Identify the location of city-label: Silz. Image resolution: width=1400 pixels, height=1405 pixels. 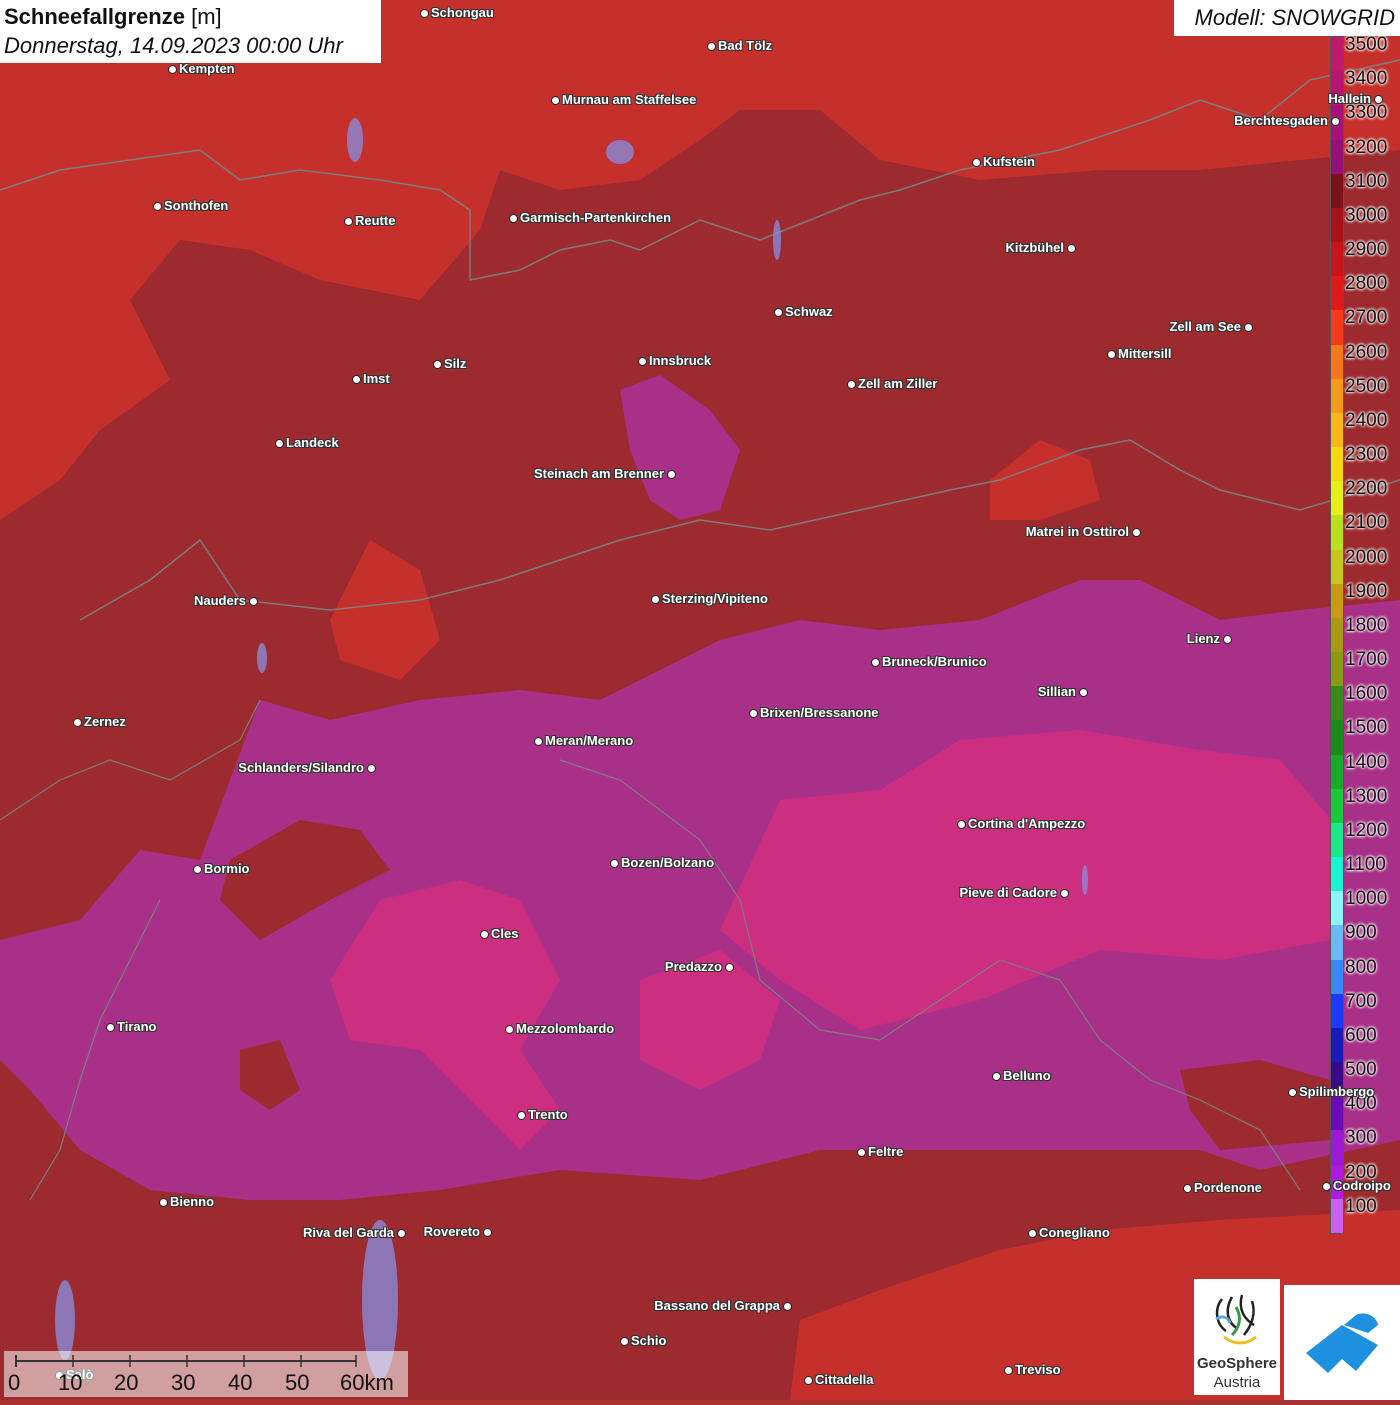
(455, 363).